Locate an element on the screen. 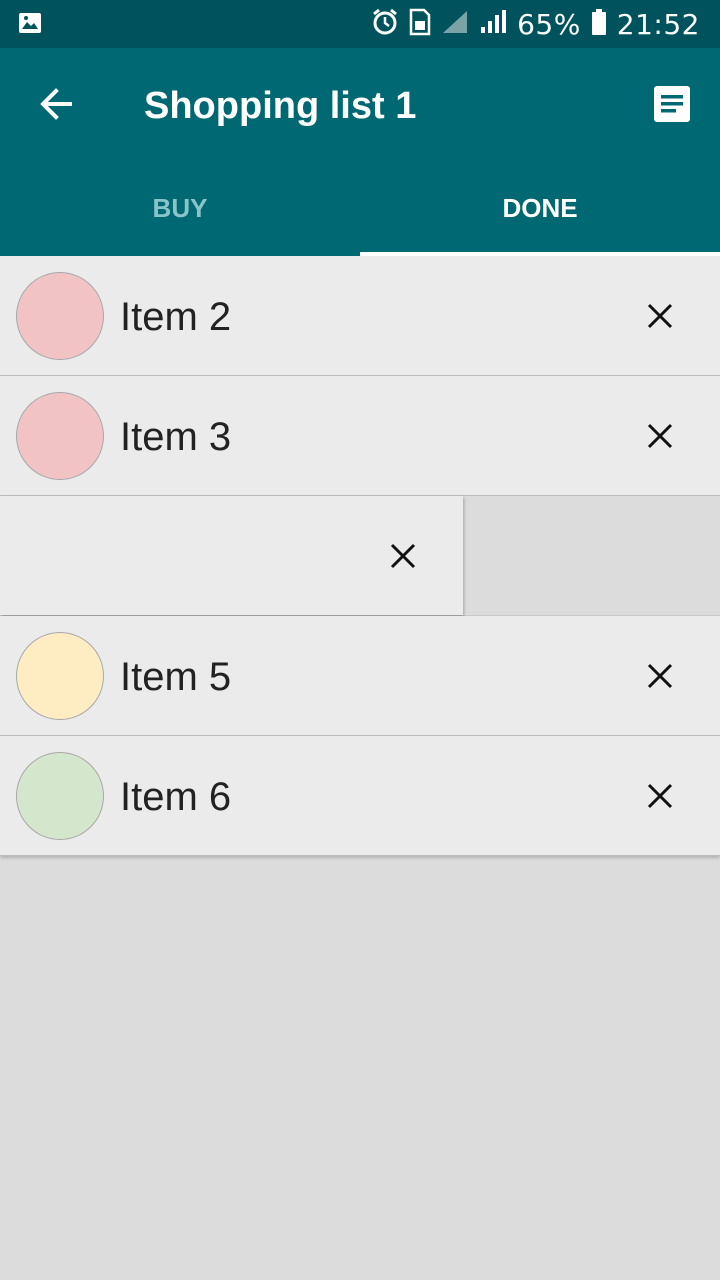 This screenshot has width=720, height=1280. swiped-card is located at coordinates (231, 555).